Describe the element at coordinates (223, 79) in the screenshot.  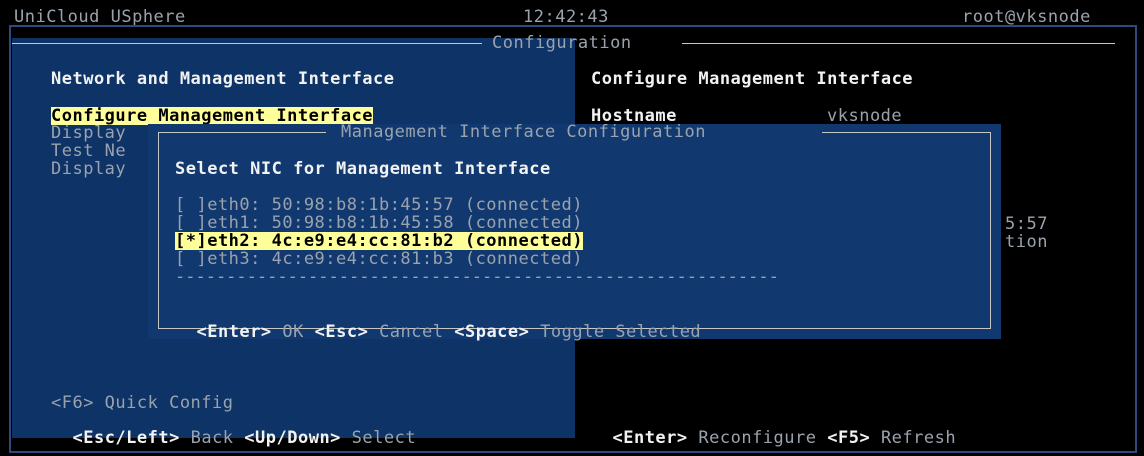
I see `left-panel-title: Network and Management Interface` at that location.